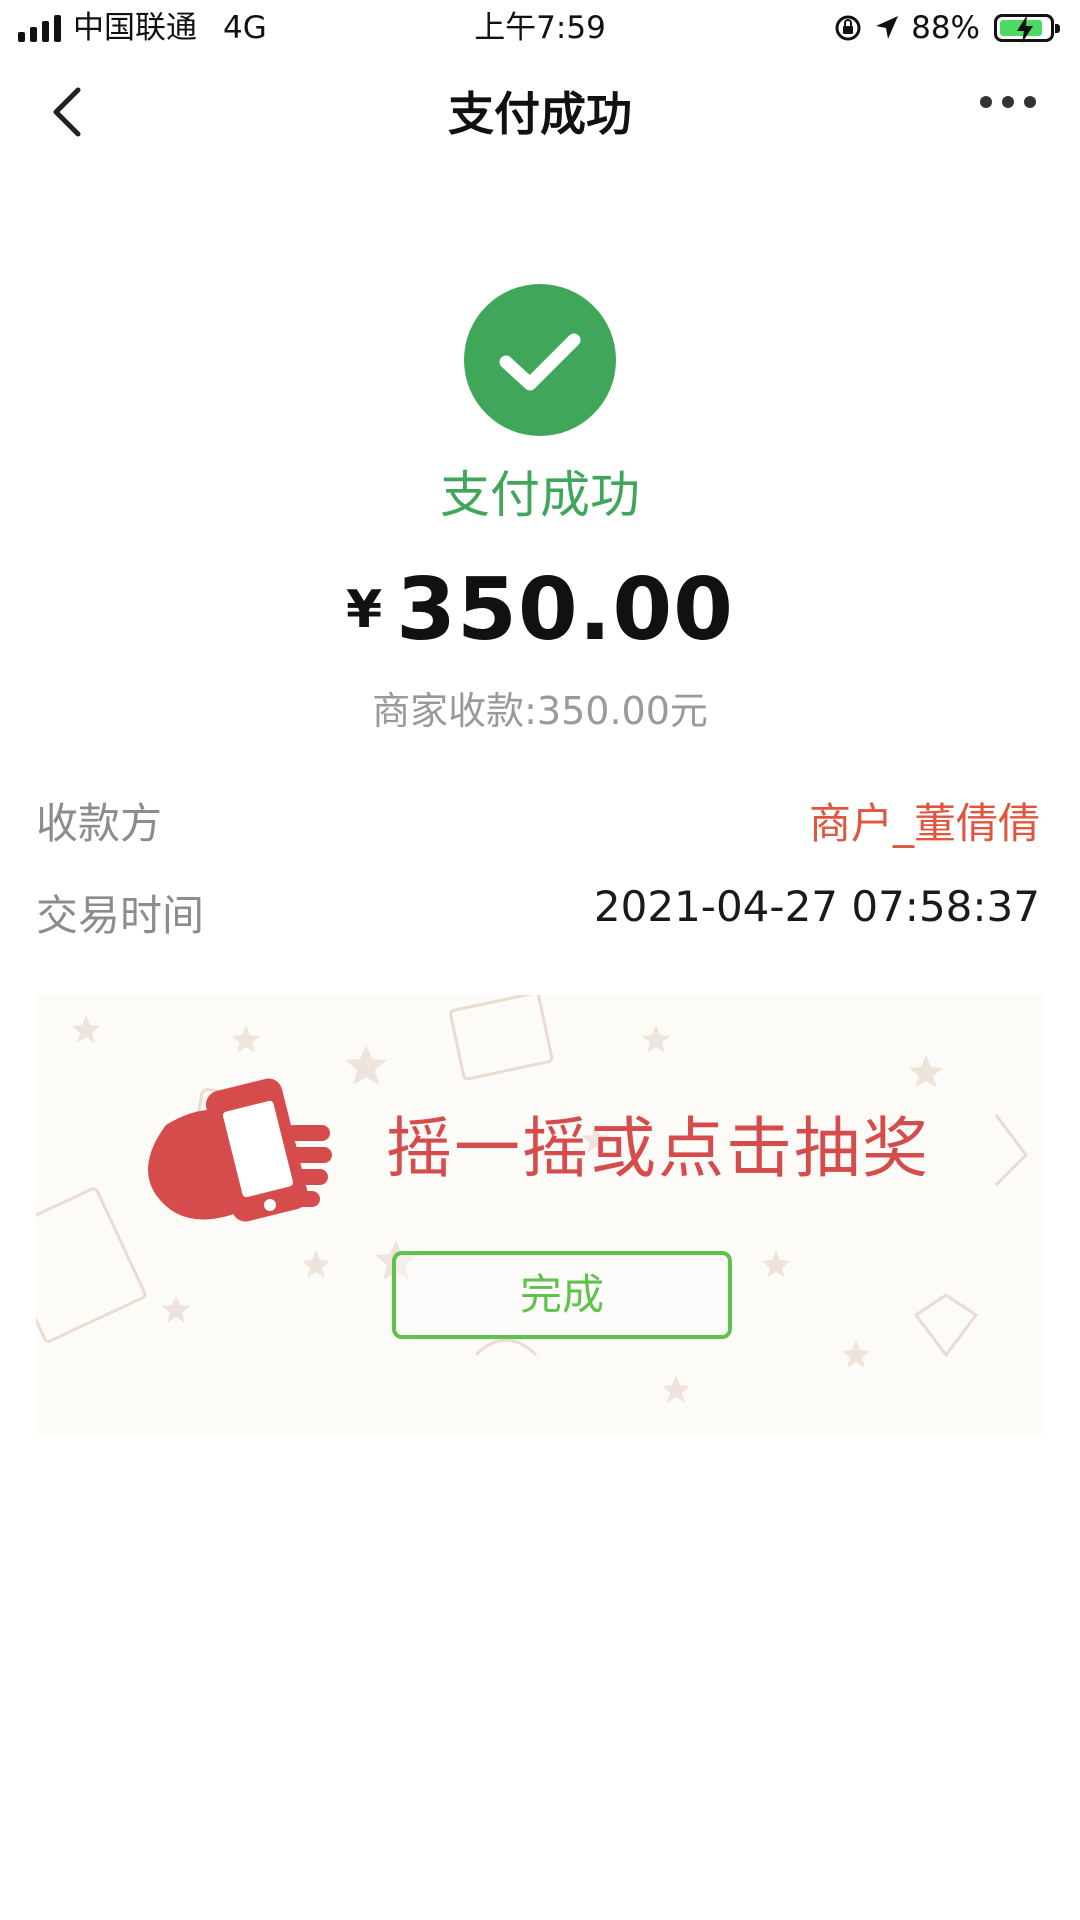 The height and width of the screenshot is (1920, 1080). Describe the element at coordinates (562, 1295) in the screenshot. I see `done-button: 完成` at that location.